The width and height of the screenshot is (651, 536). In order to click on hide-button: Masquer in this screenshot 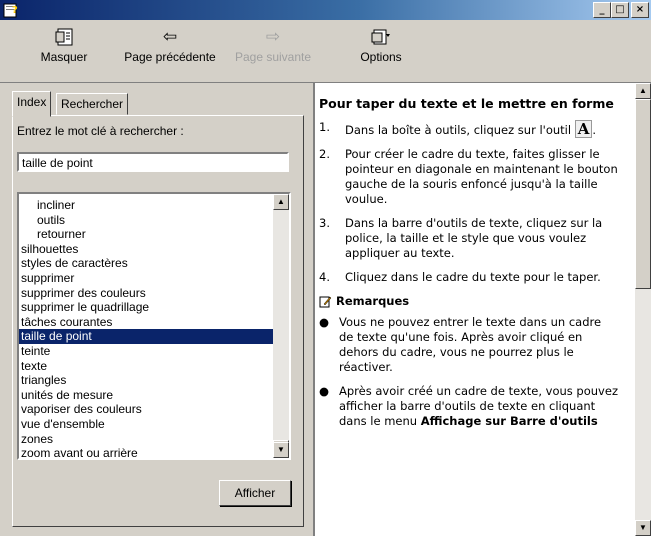, I will do `click(64, 44)`.